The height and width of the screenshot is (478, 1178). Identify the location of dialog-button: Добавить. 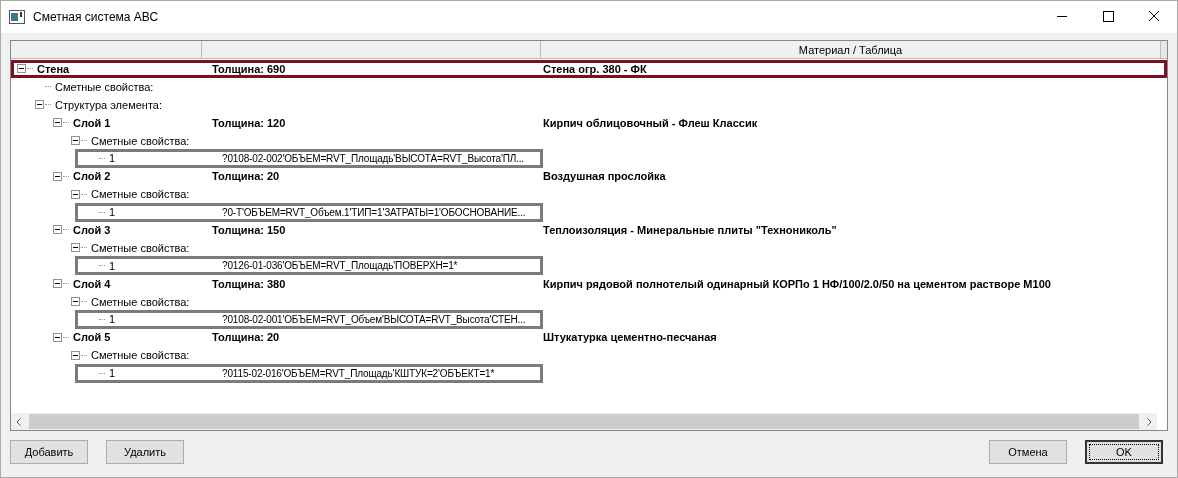
(49, 452).